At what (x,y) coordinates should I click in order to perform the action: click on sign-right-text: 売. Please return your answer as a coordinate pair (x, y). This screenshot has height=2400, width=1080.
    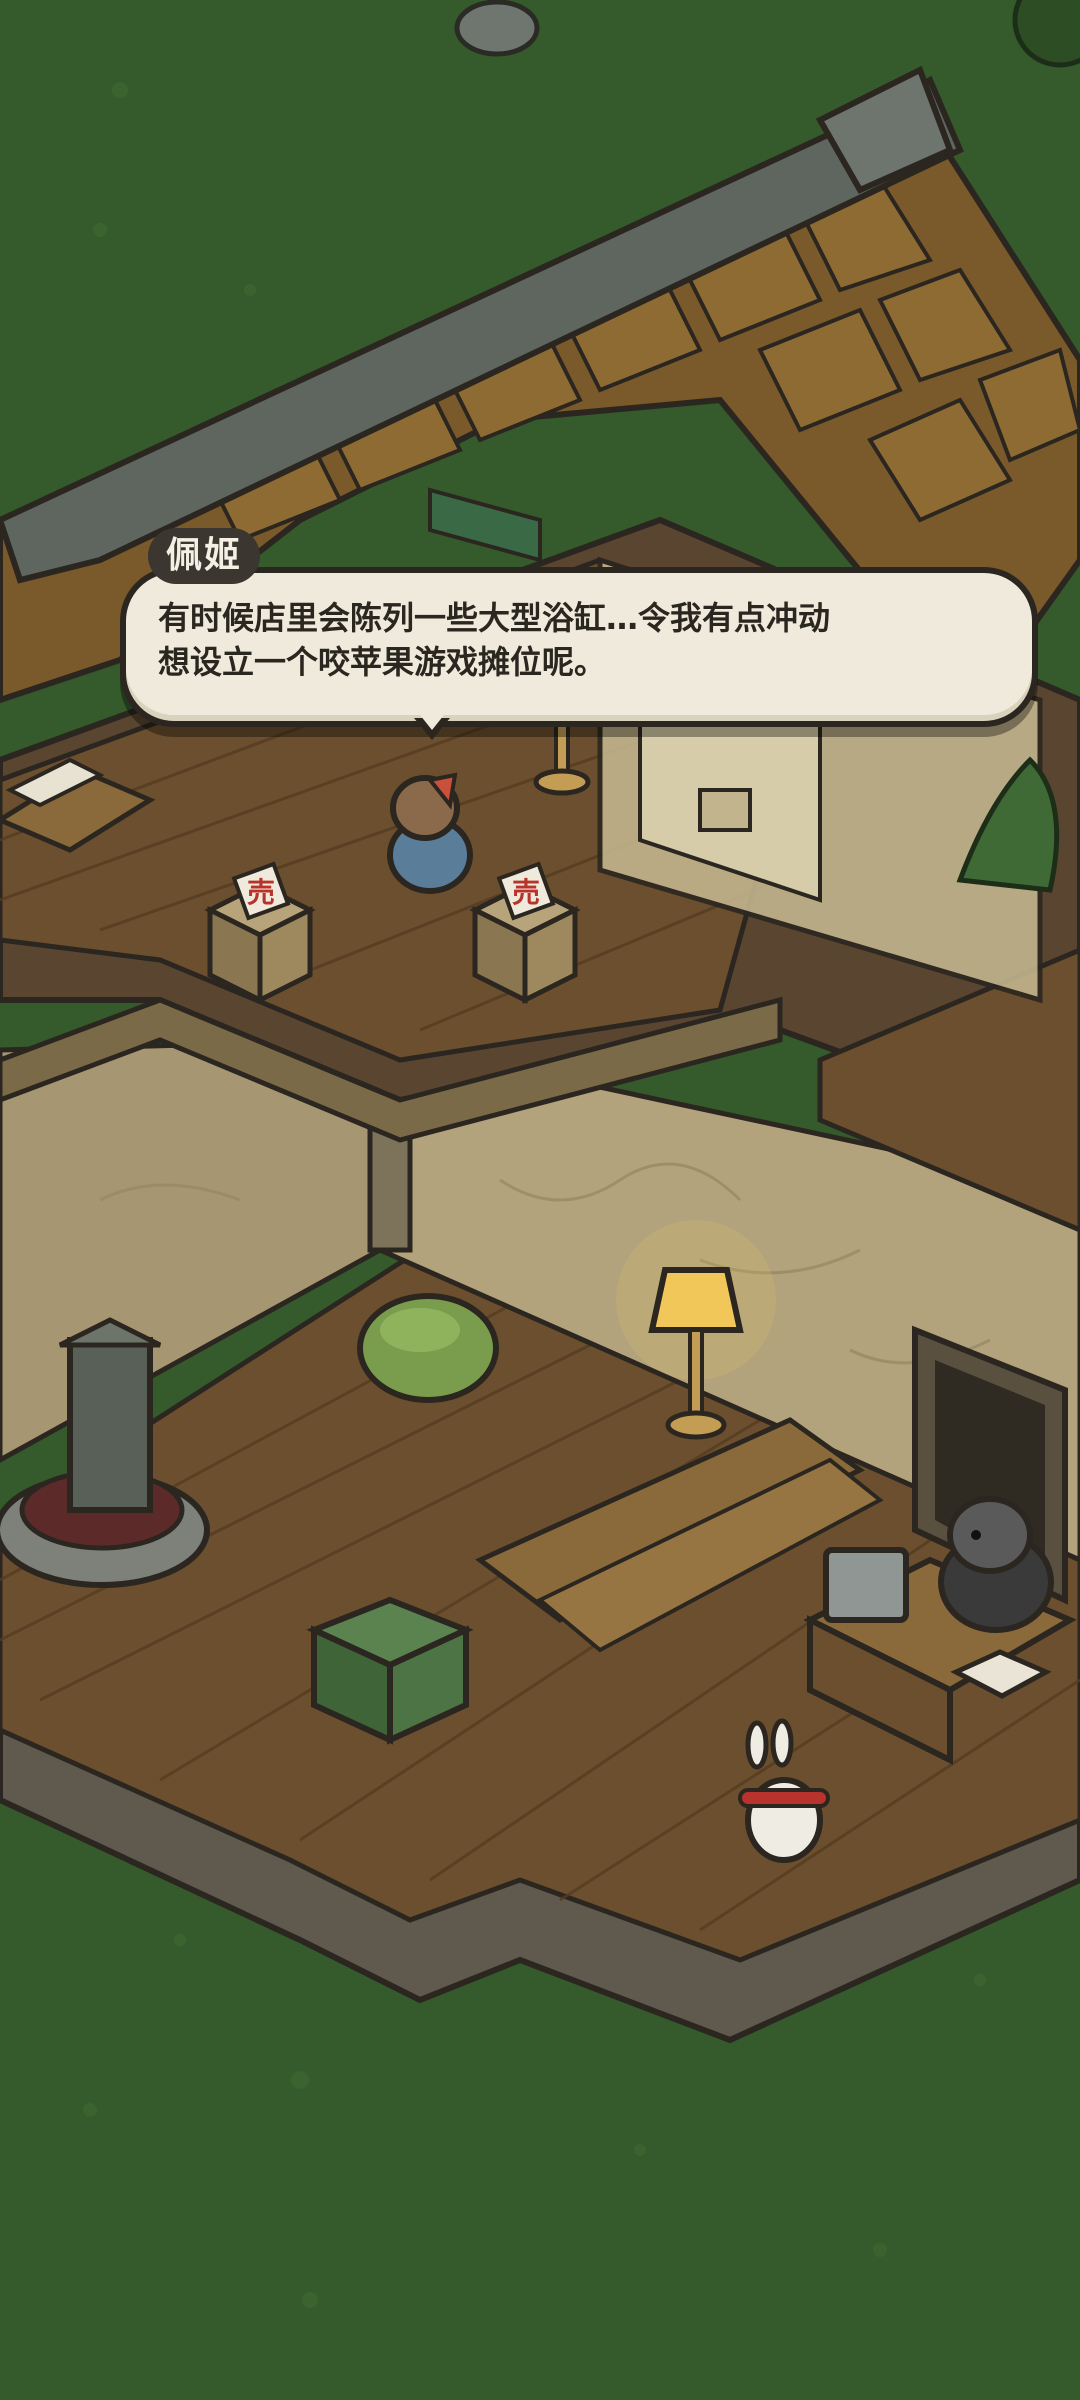
    Looking at the image, I should click on (526, 892).